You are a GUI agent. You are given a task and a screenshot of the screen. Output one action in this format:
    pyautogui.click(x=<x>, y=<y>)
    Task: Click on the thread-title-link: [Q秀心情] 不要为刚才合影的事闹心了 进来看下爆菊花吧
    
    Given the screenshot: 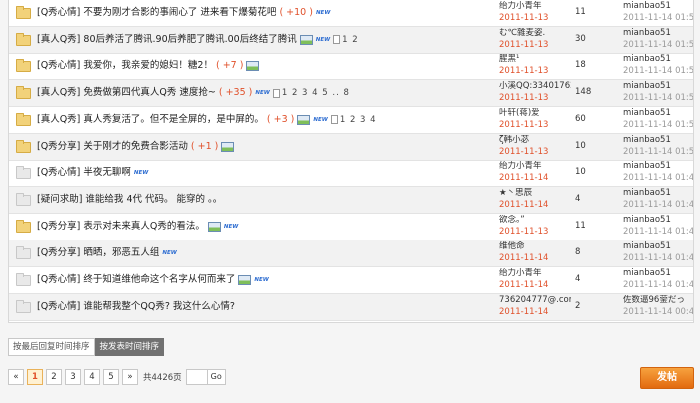 What is the action you would take?
    pyautogui.click(x=156, y=12)
    